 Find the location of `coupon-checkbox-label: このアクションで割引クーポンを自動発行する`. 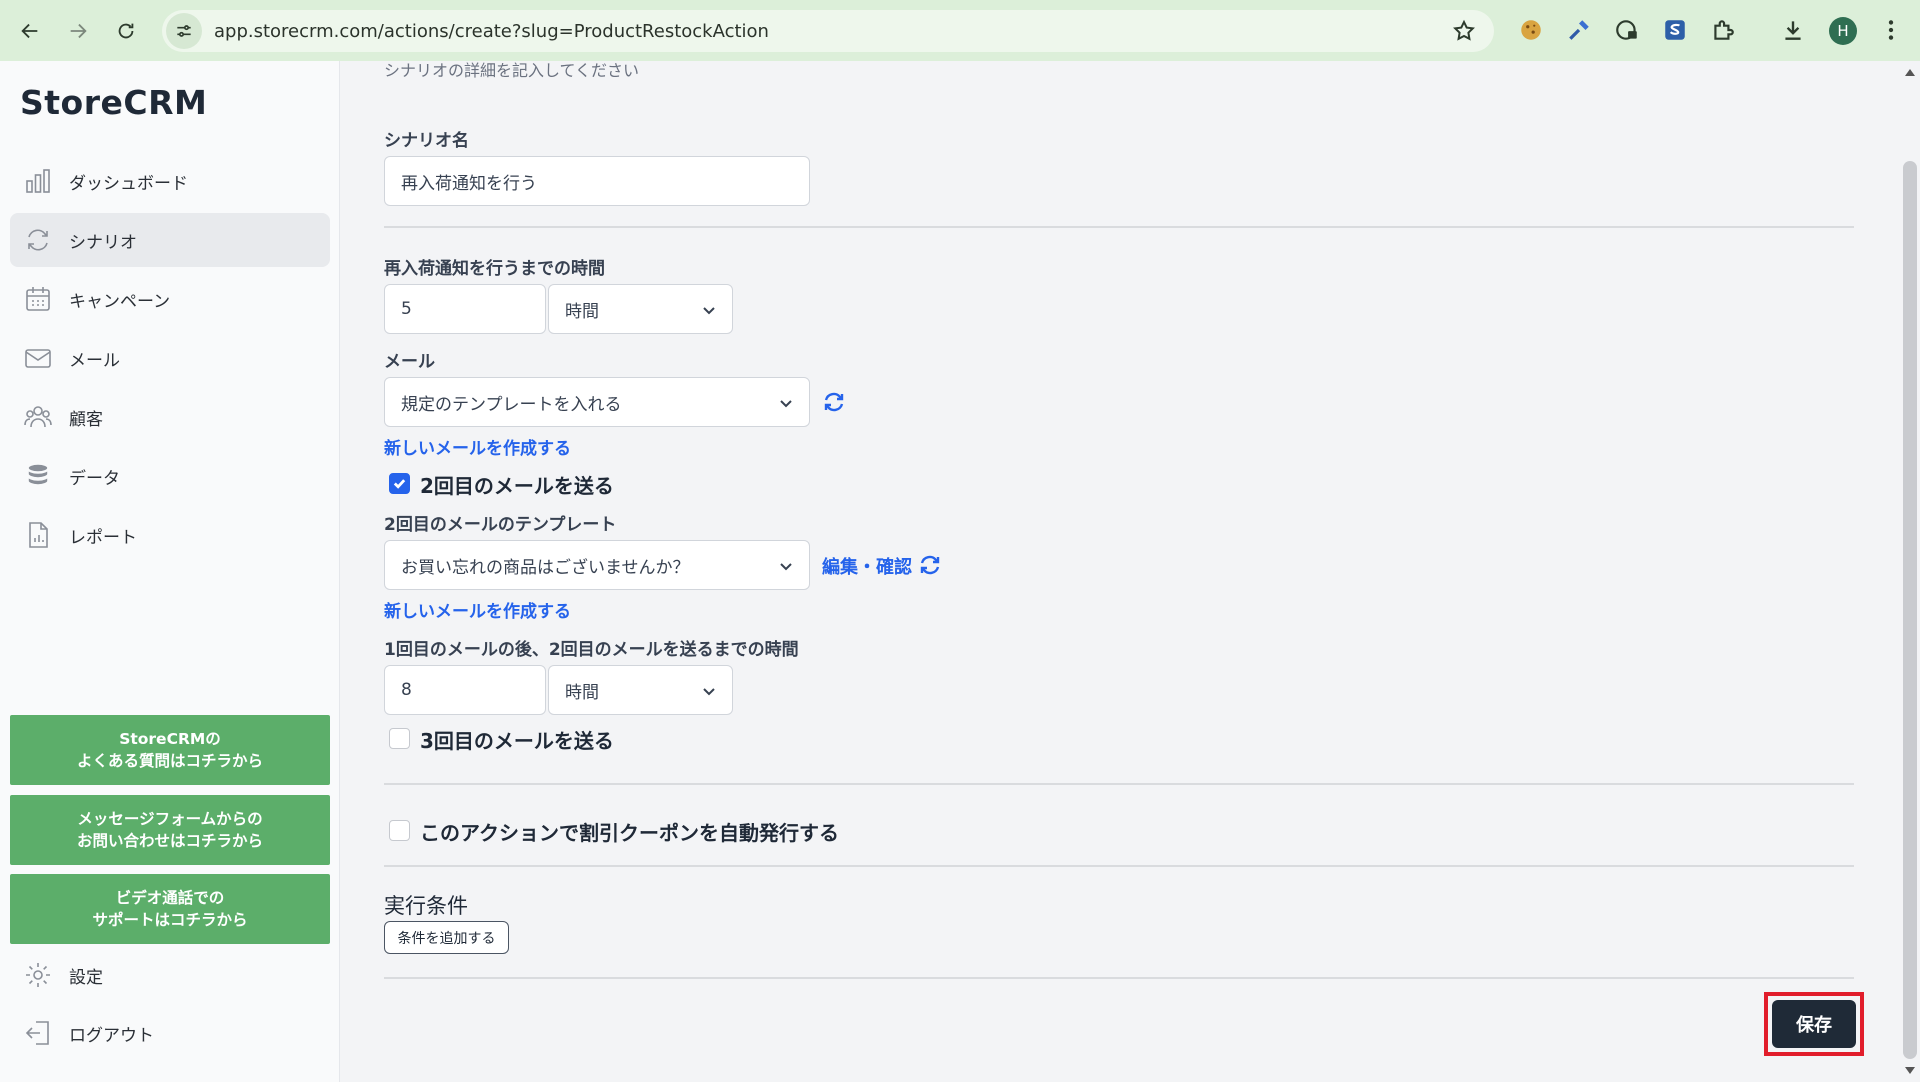

coupon-checkbox-label: このアクションで割引クーポンを自動発行する is located at coordinates (629, 831).